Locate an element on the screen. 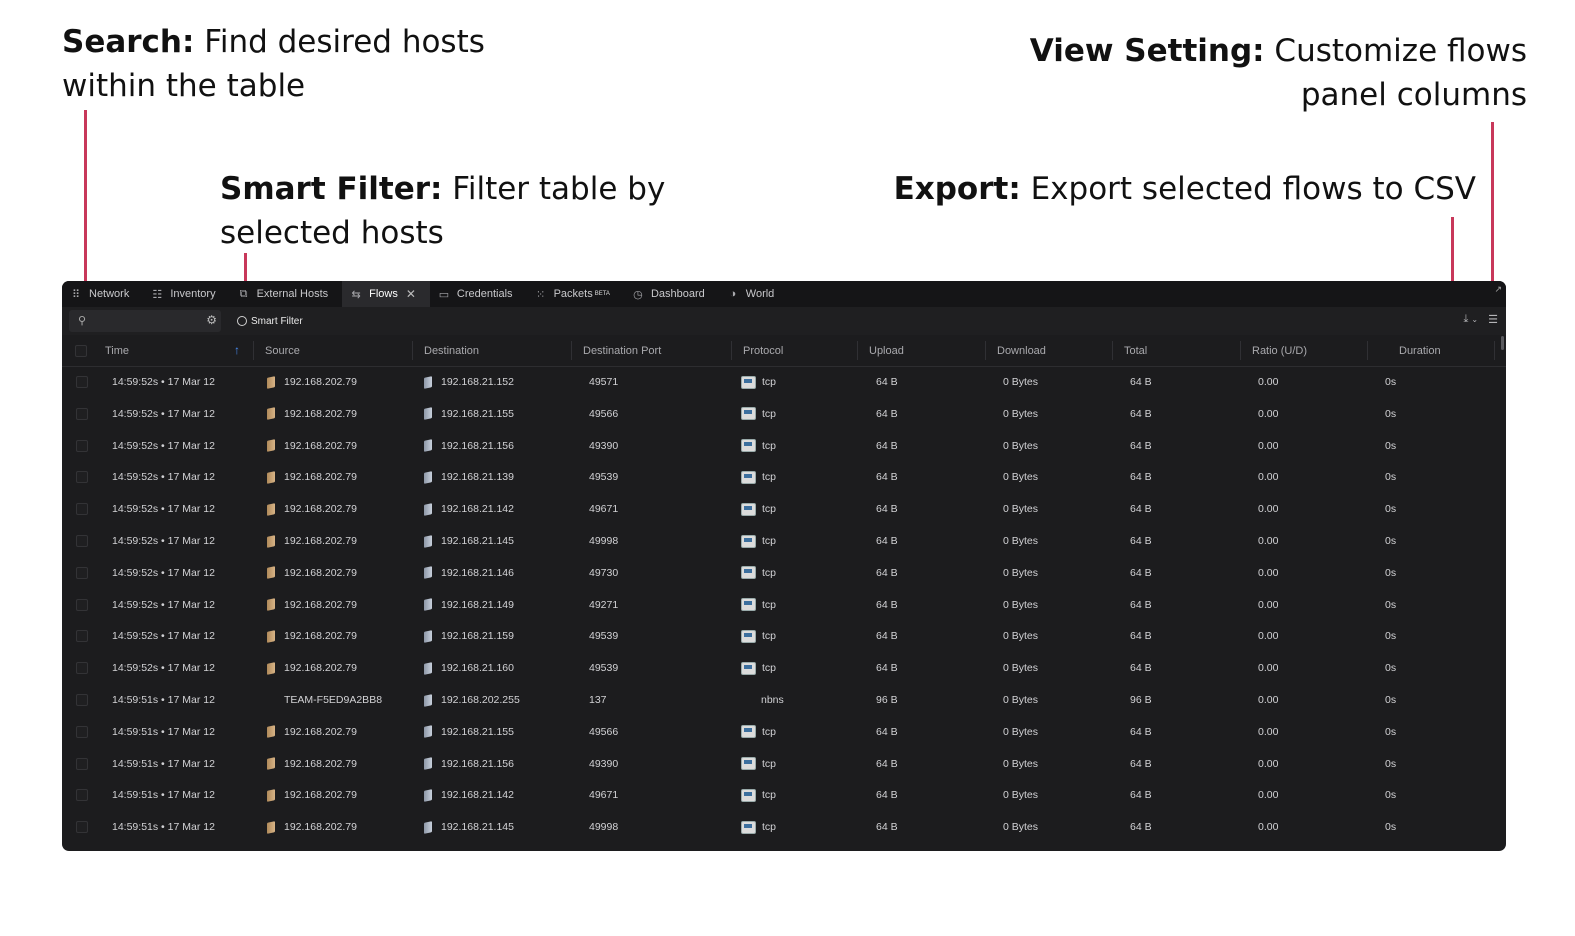 This screenshot has width=1575, height=936. tab-dashboard: ◷ Dashboard is located at coordinates (671, 294).